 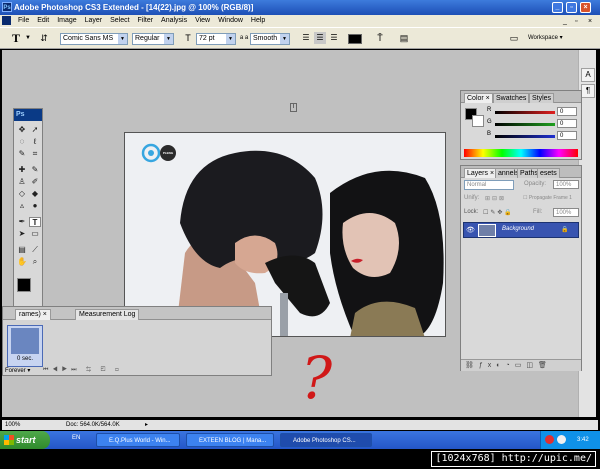 I want to click on menu-image: Image, so click(x=66, y=21).